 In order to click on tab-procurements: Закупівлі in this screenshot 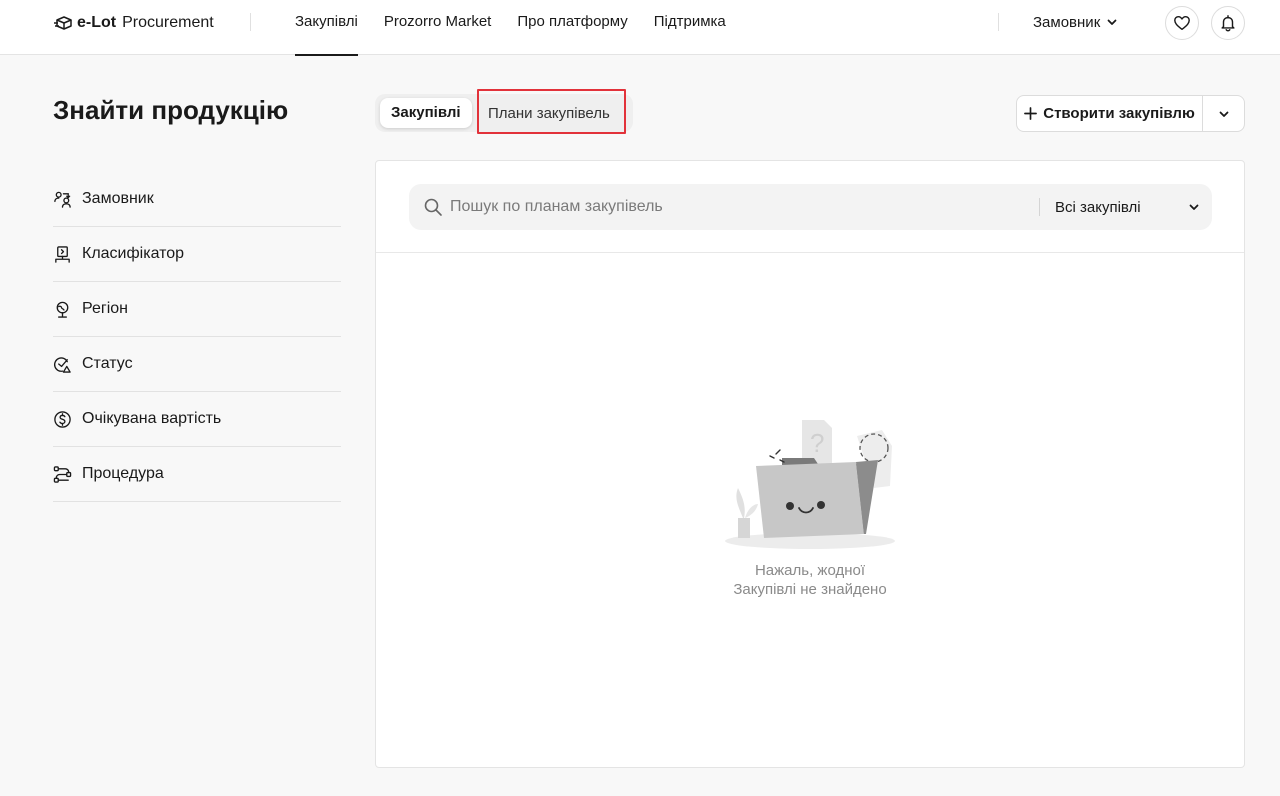, I will do `click(426, 113)`.